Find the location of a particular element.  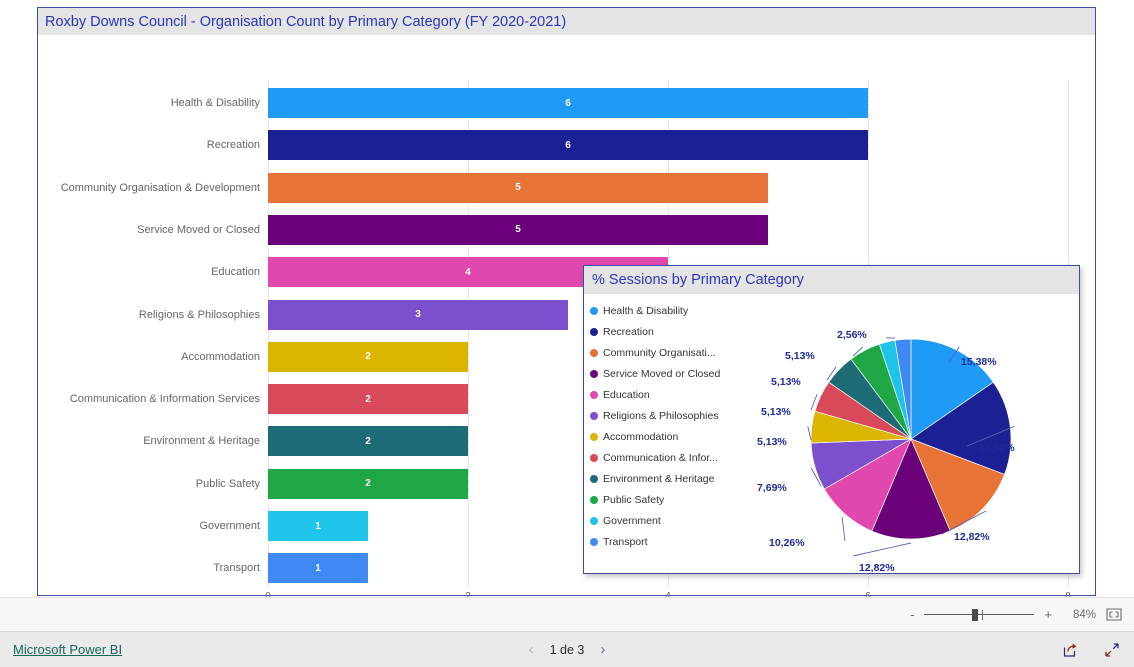

next-page-arrow-icon: › is located at coordinates (602, 649).